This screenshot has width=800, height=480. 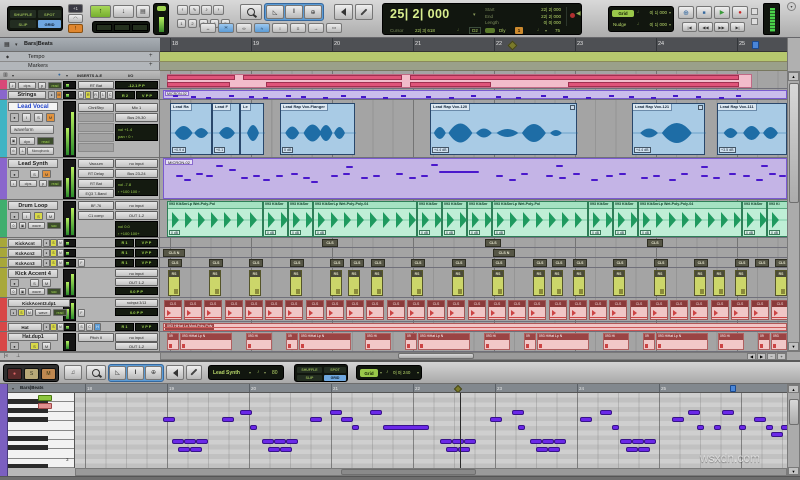 What do you see at coordinates (262, 28) in the screenshot?
I see `link-option-button: ≈` at bounding box center [262, 28].